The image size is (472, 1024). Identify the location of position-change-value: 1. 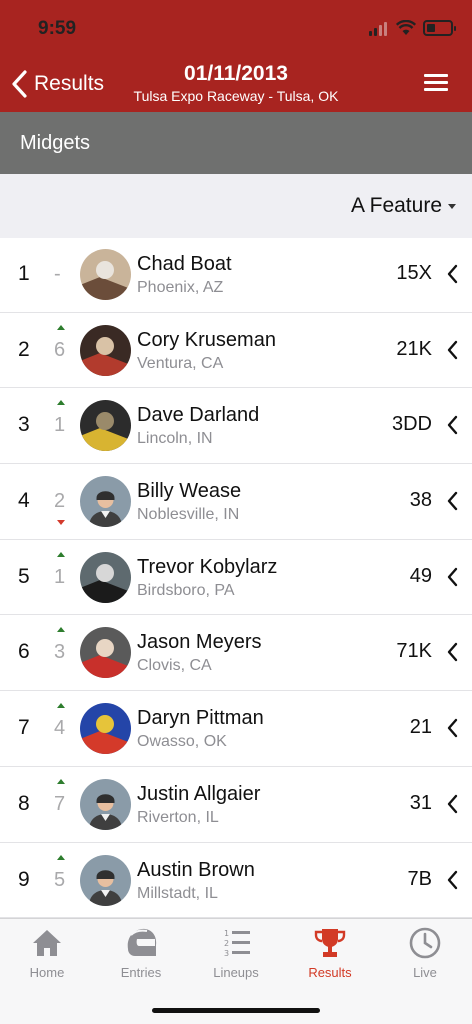
(60, 425).